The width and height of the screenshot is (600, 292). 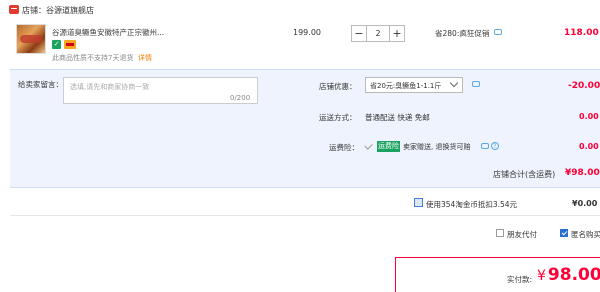 What do you see at coordinates (584, 86) in the screenshot?
I see `discount-amount: -20.00` at bounding box center [584, 86].